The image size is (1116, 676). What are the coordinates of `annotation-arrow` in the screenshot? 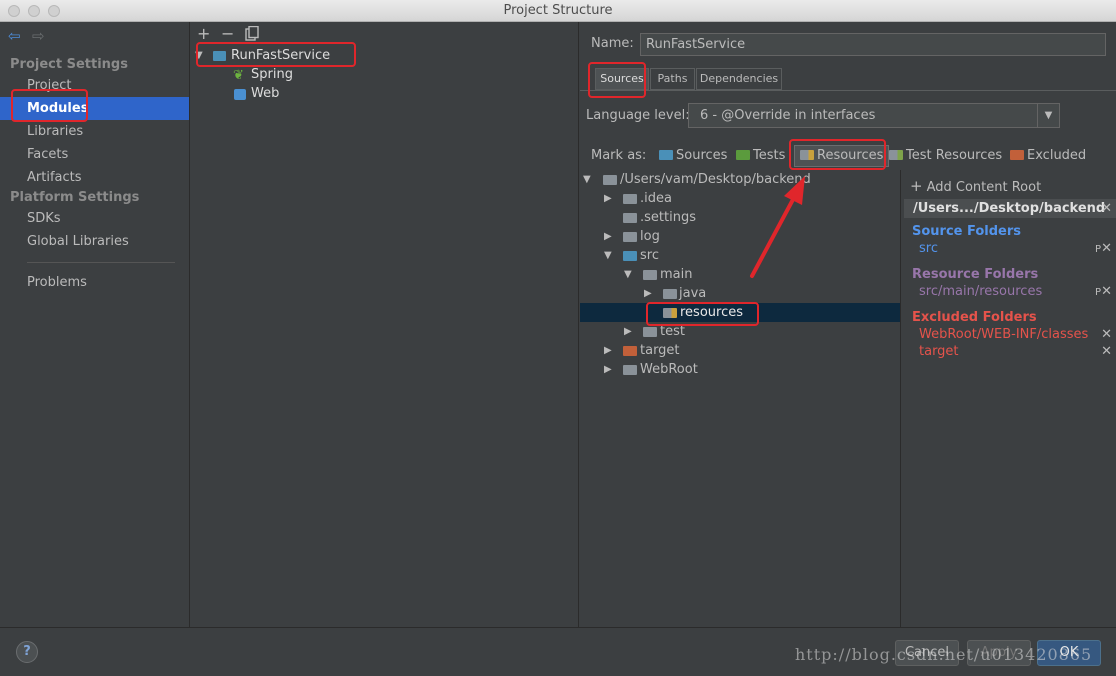 It's located at (777, 227).